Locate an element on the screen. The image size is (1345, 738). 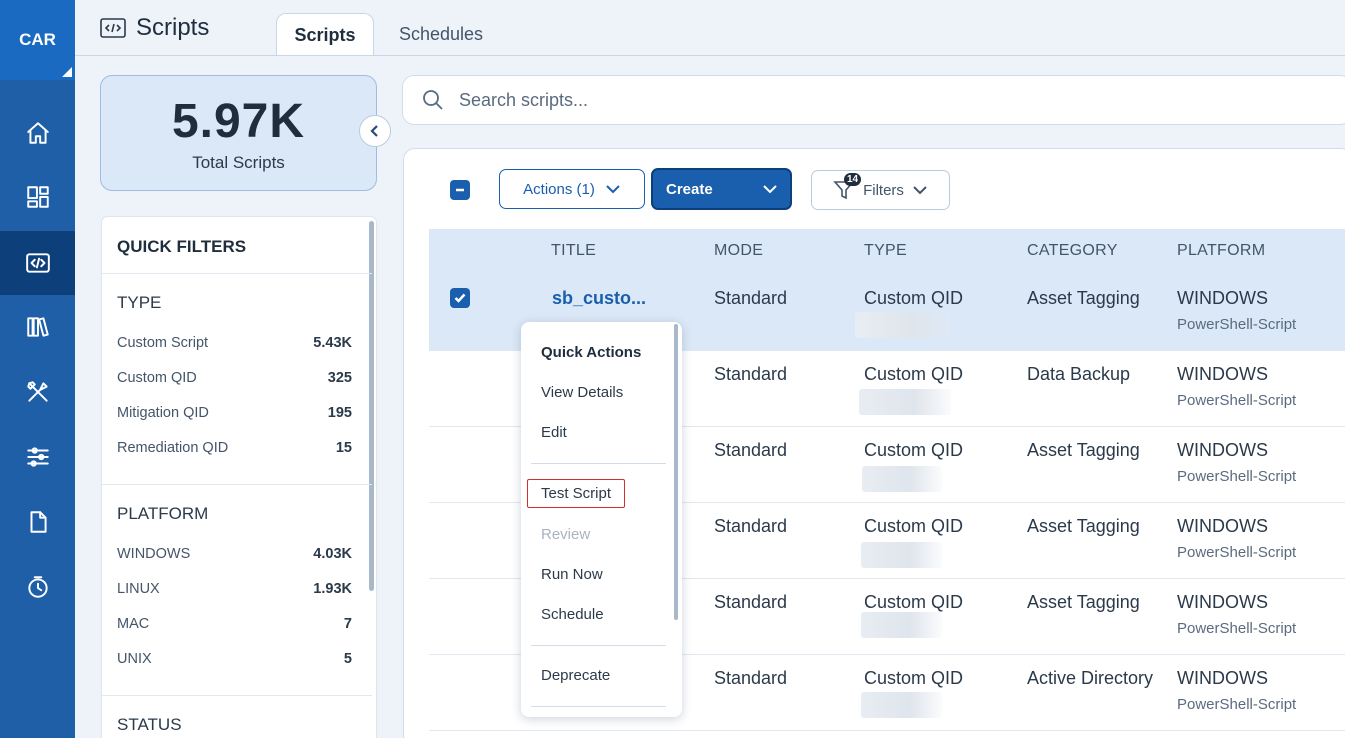
cell-category: Active Directory is located at coordinates (1090, 678).